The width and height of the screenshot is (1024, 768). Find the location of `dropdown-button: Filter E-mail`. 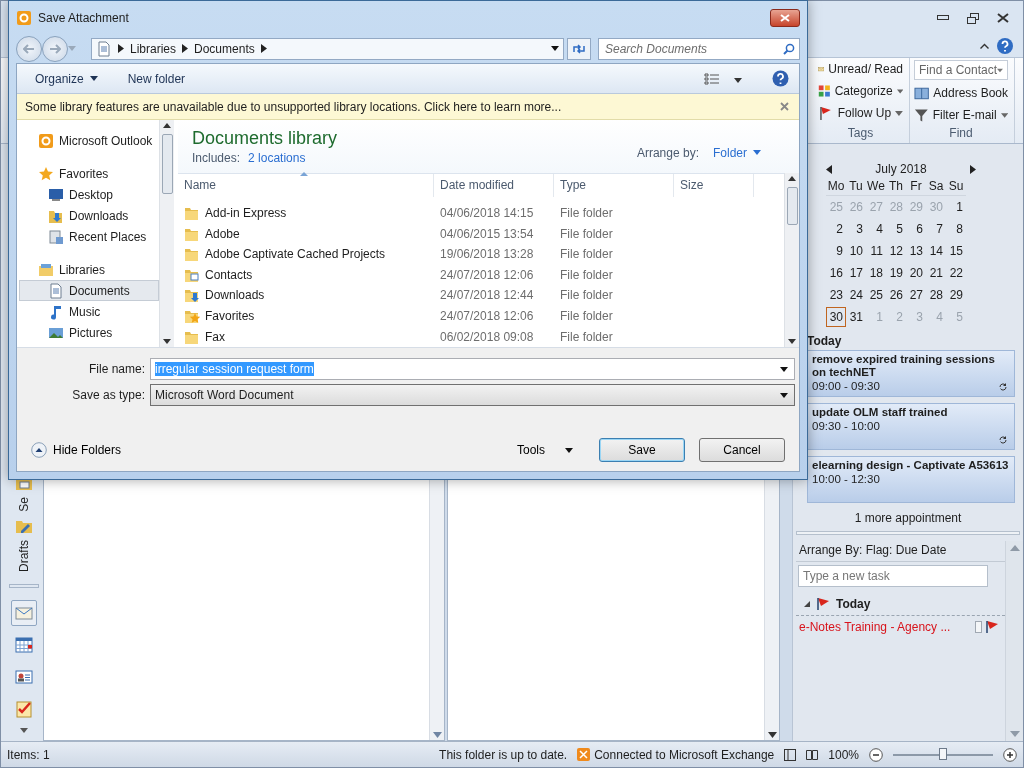

dropdown-button: Filter E-mail is located at coordinates (961, 115).